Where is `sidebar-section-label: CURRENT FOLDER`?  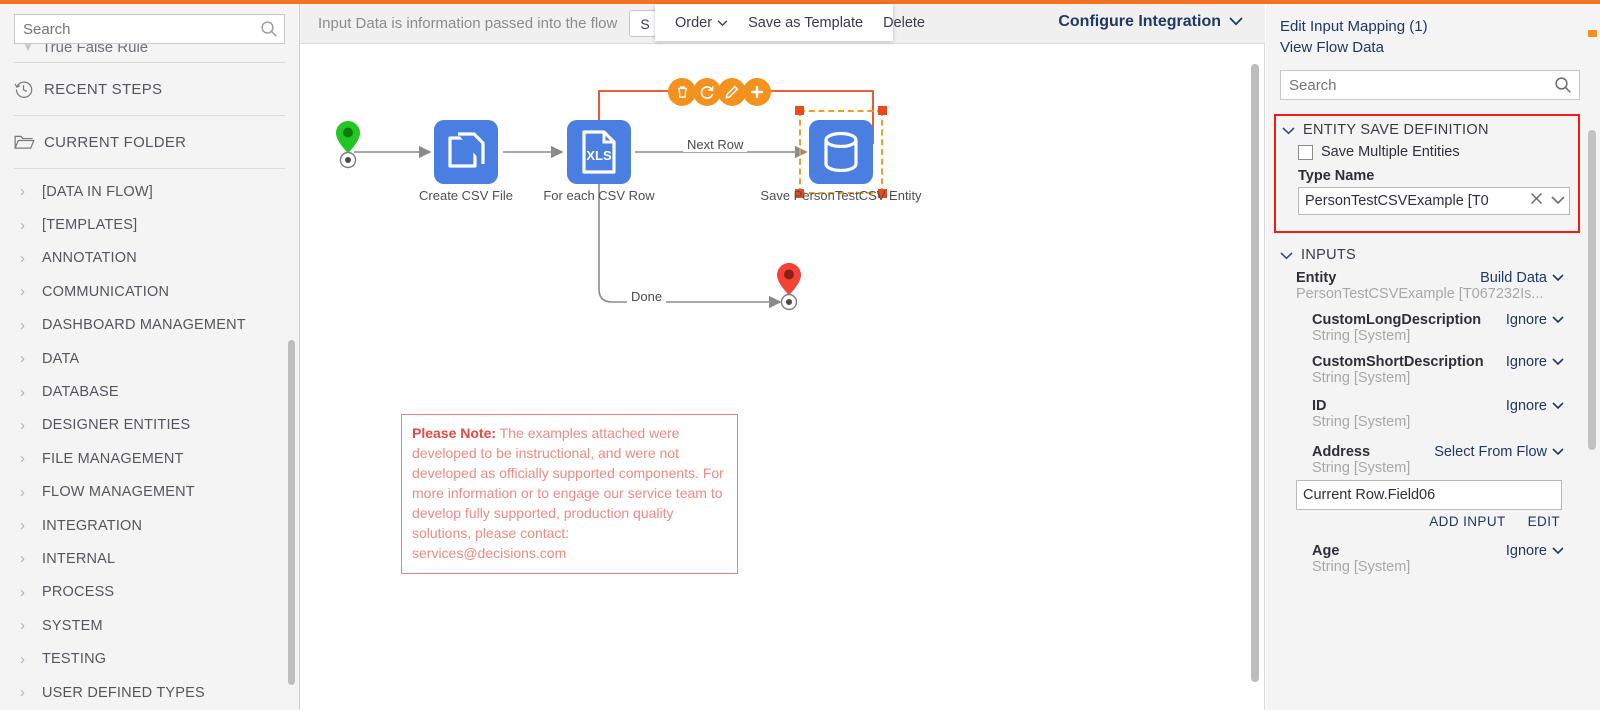
sidebar-section-label: CURRENT FOLDER is located at coordinates (115, 142).